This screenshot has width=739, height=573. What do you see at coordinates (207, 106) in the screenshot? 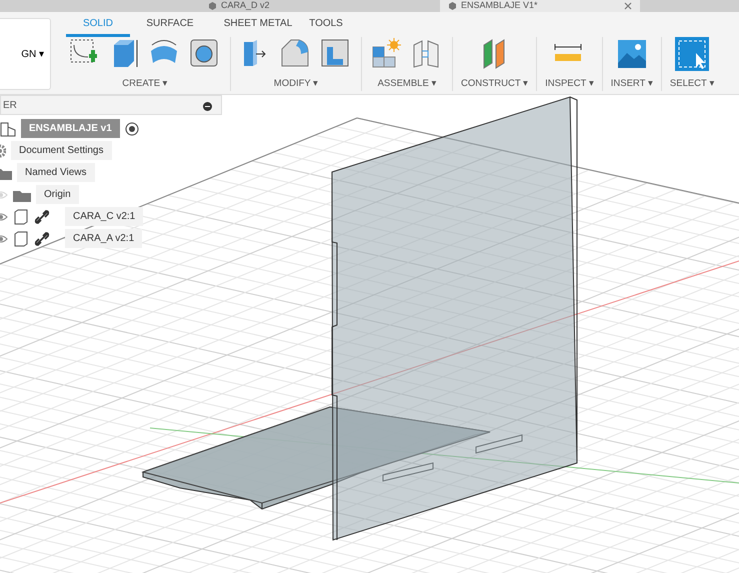
I see `minimize-icon` at bounding box center [207, 106].